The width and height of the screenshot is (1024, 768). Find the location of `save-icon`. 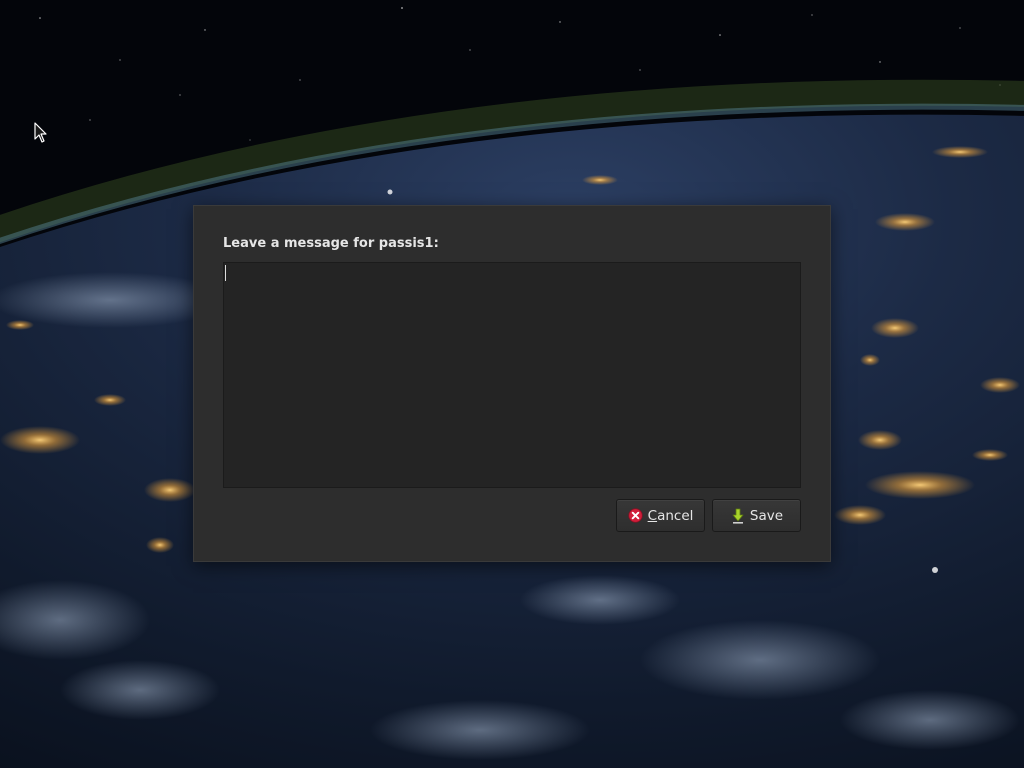

save-icon is located at coordinates (738, 516).